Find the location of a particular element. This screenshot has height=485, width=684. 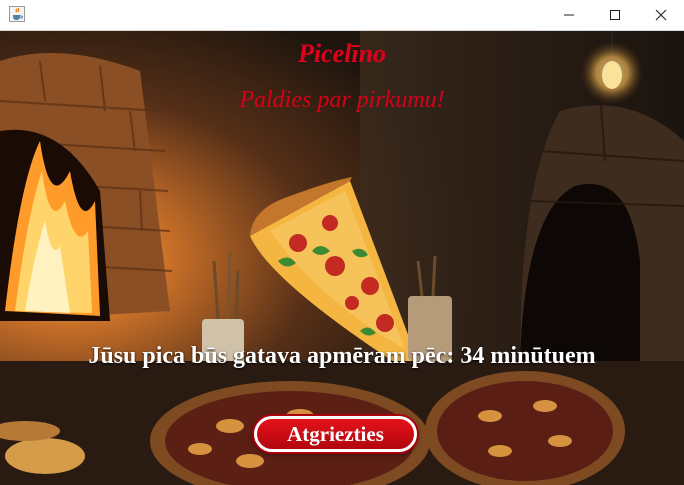

back-button: Atgriezties is located at coordinates (335, 434).